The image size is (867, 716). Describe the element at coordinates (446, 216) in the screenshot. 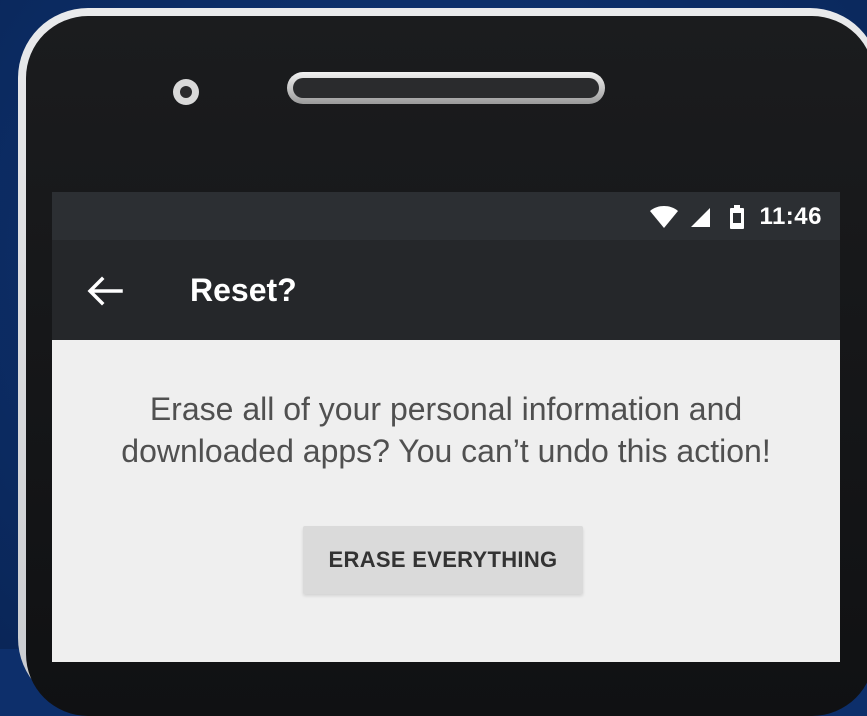

I see `status-bar: 11:46` at that location.